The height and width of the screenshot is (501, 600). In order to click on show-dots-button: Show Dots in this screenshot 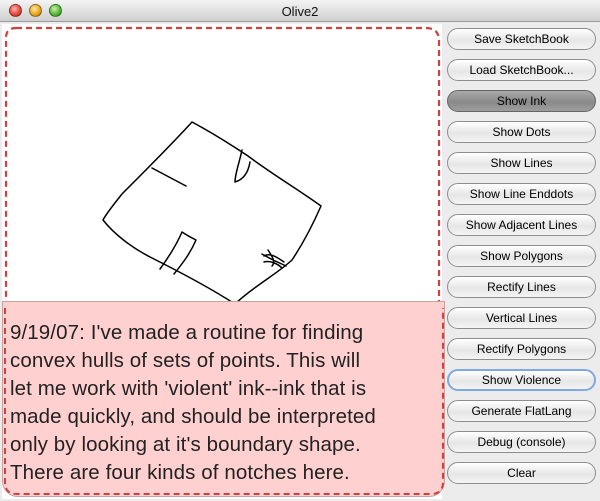, I will do `click(521, 132)`.